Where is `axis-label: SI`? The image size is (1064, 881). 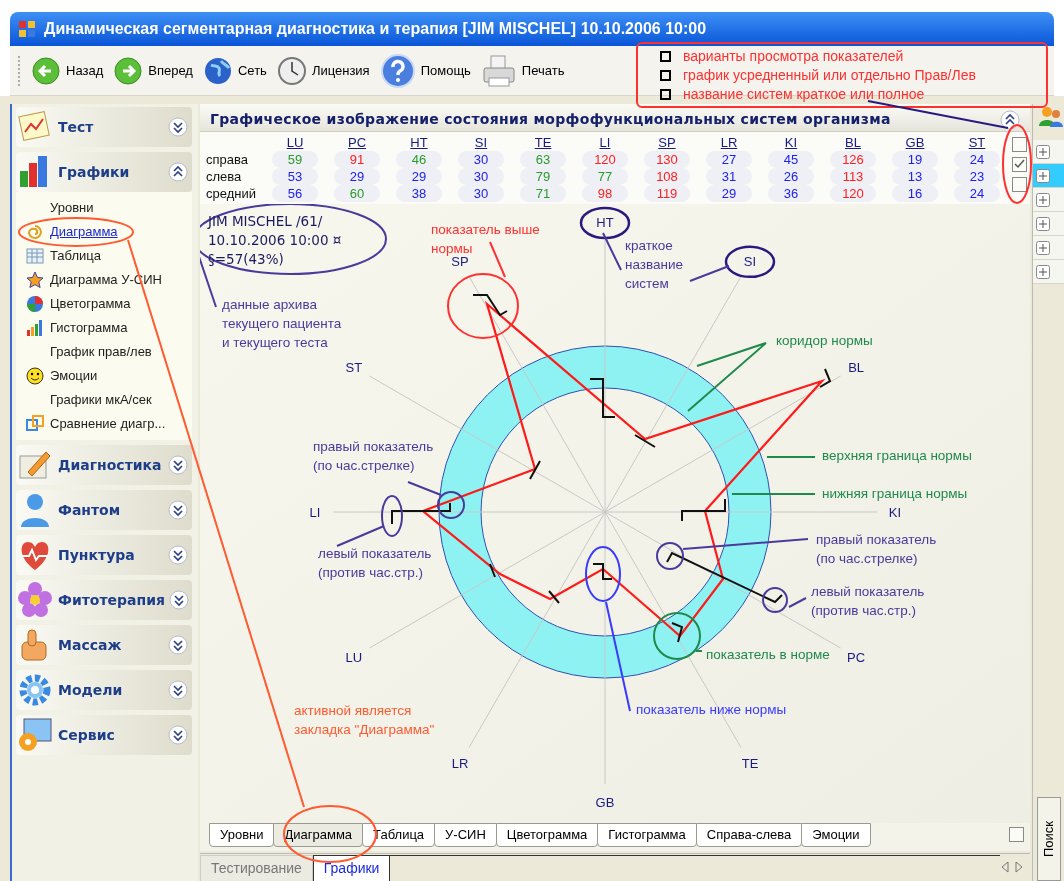 axis-label: SI is located at coordinates (750, 261).